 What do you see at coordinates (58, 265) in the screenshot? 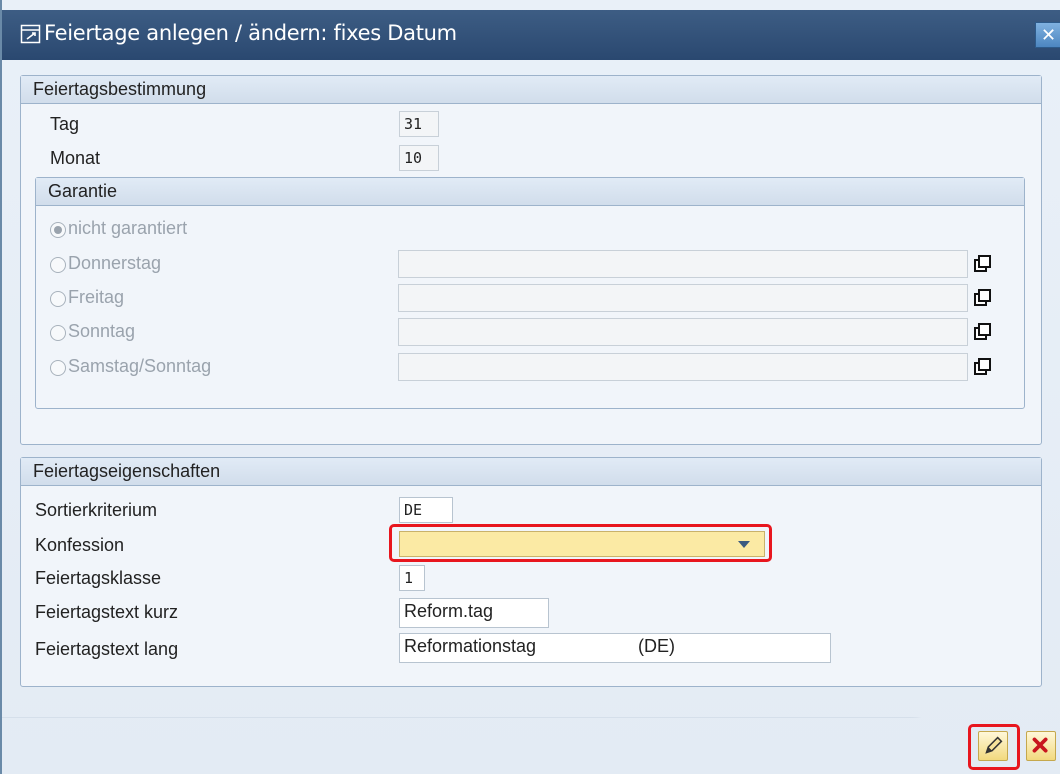
I see `radio-donnerstag` at bounding box center [58, 265].